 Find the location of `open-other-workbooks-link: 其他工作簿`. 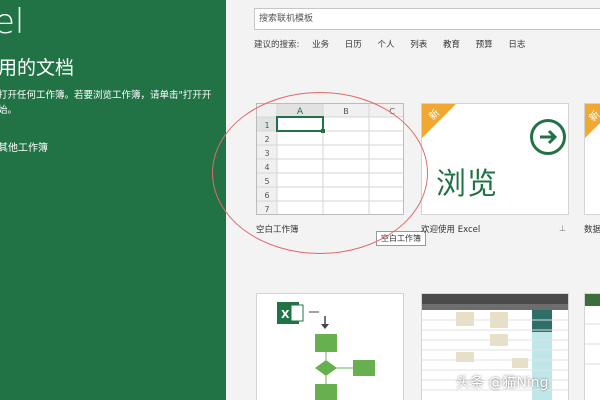

open-other-workbooks-link: 其他工作簿 is located at coordinates (24, 149).